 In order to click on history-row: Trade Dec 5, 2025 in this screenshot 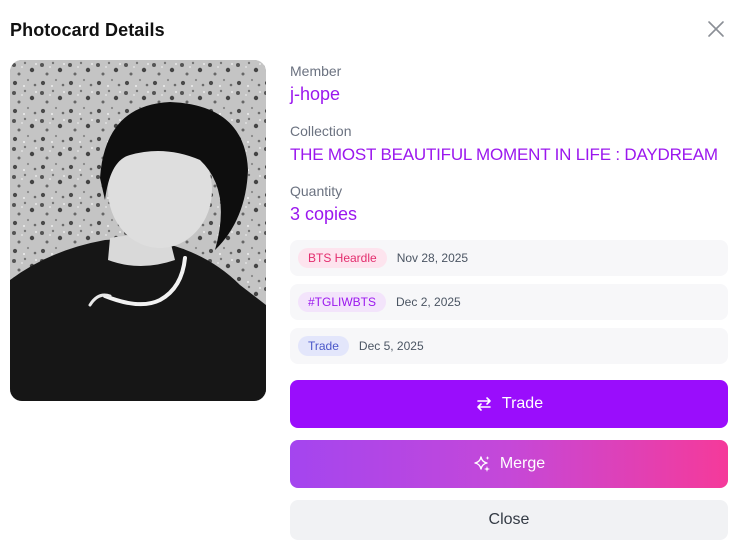, I will do `click(509, 346)`.